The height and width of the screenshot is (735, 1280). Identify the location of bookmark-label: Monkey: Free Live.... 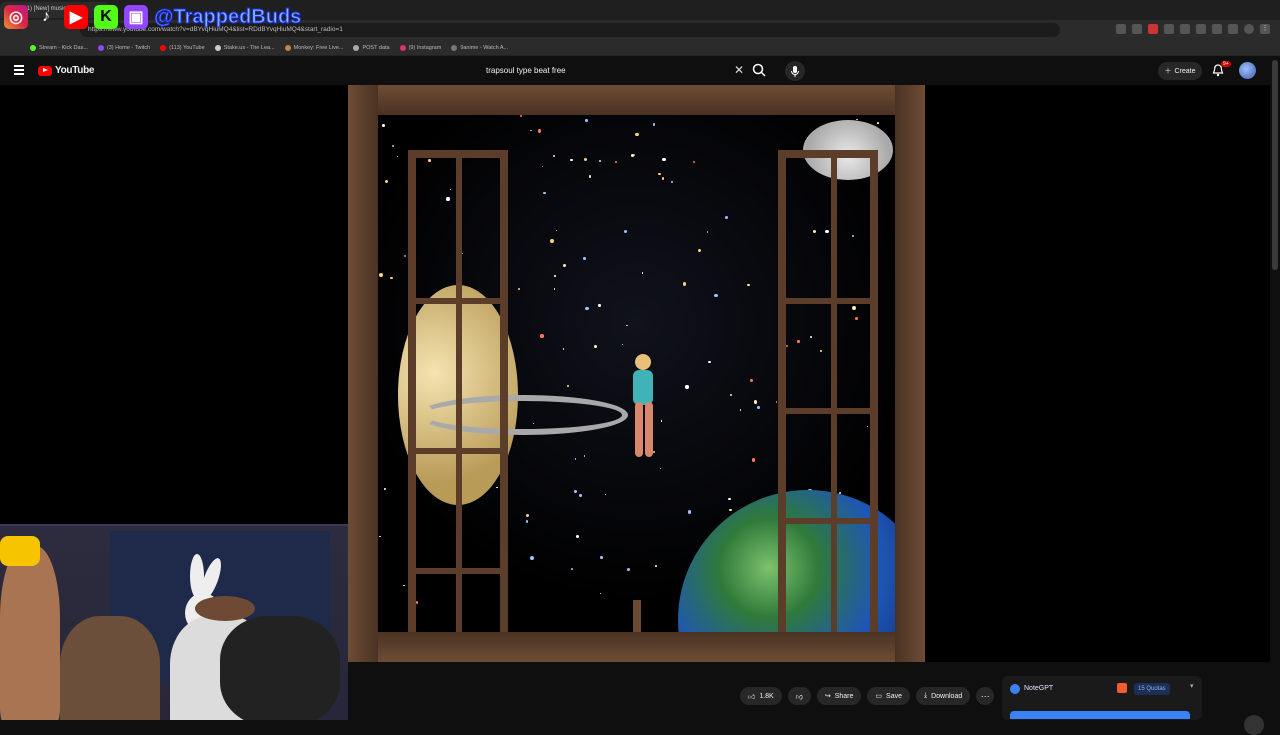
(318, 47).